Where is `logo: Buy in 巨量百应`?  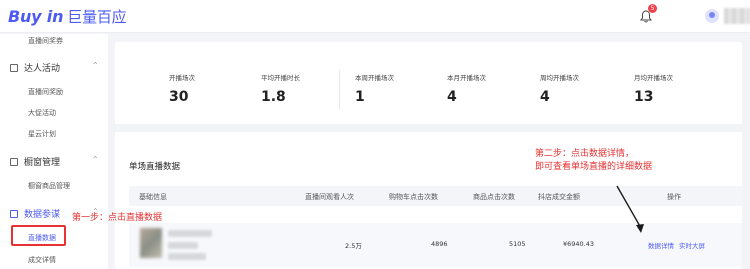 logo: Buy in 巨量百应 is located at coordinates (67, 16).